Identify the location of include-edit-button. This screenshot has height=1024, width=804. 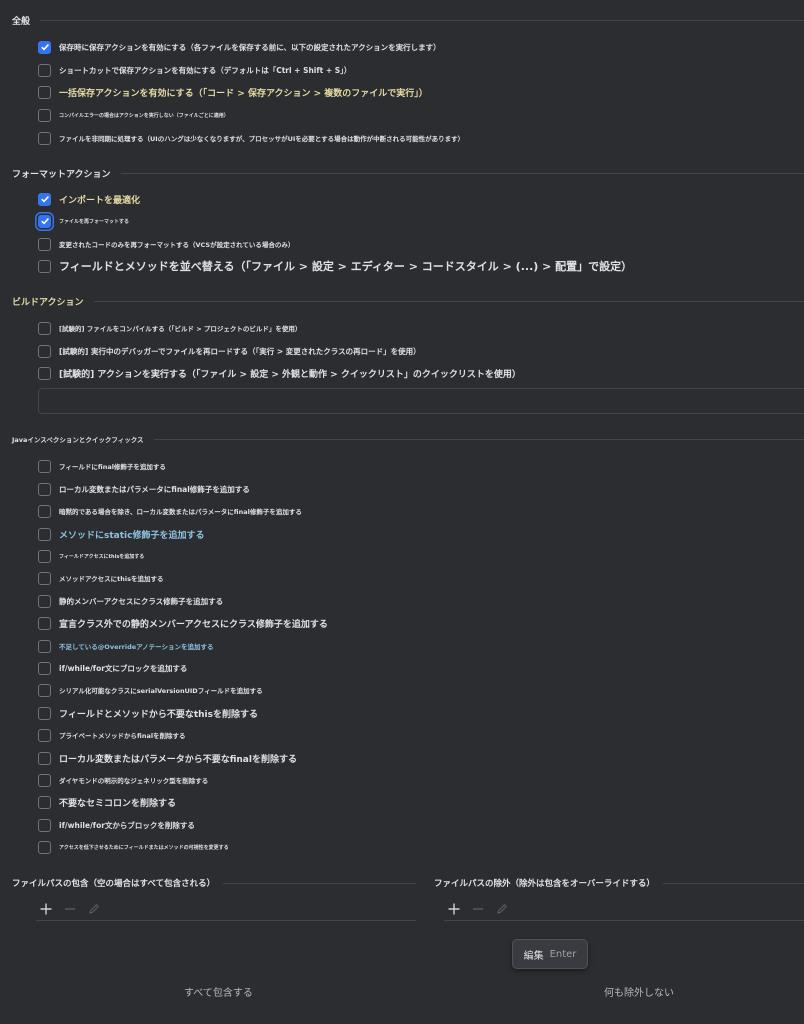
(94, 909).